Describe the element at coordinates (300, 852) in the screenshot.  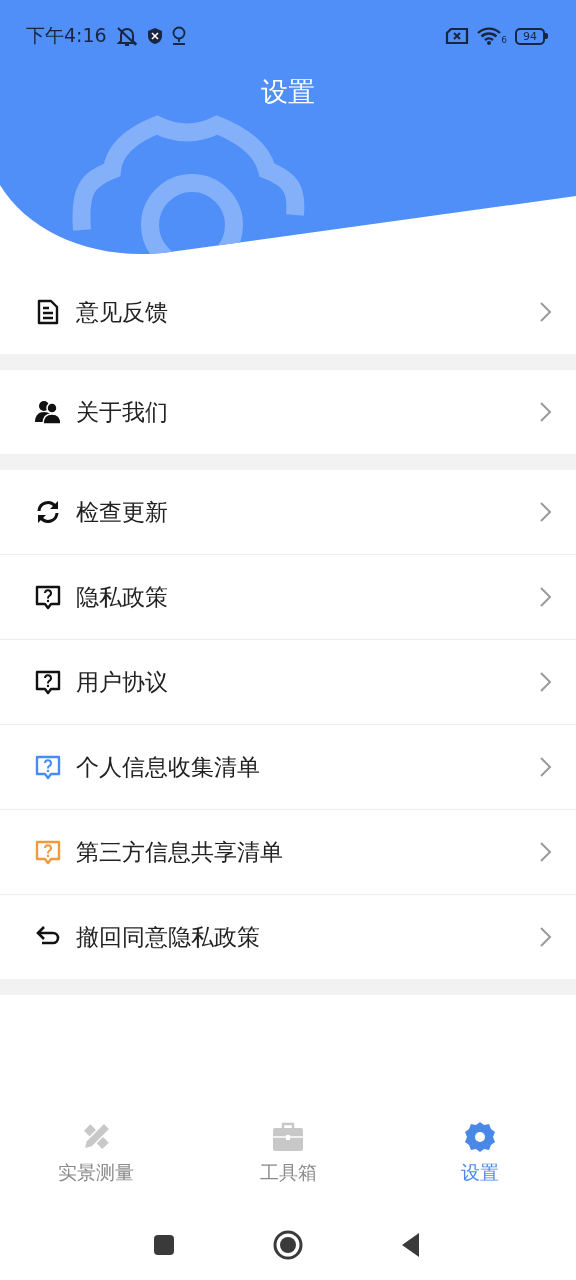
I see `settings-item: 第三方信息共享清单` at that location.